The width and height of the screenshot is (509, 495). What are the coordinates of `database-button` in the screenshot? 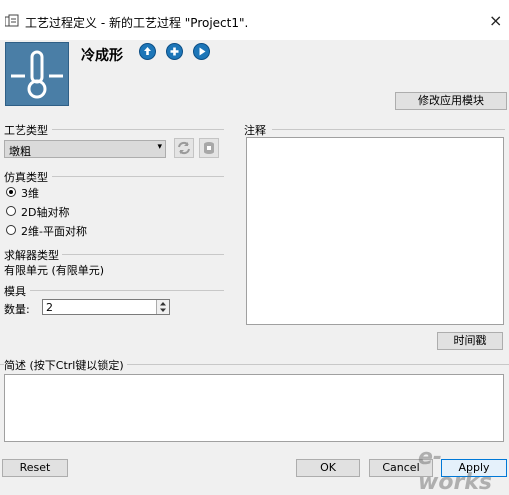 It's located at (209, 148).